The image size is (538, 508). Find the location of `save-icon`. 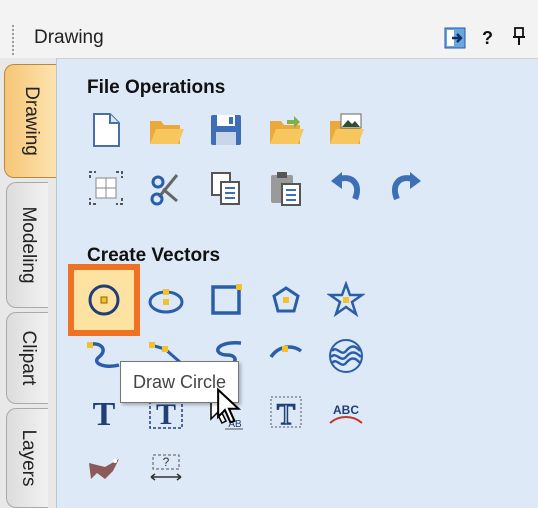

save-icon is located at coordinates (226, 130).